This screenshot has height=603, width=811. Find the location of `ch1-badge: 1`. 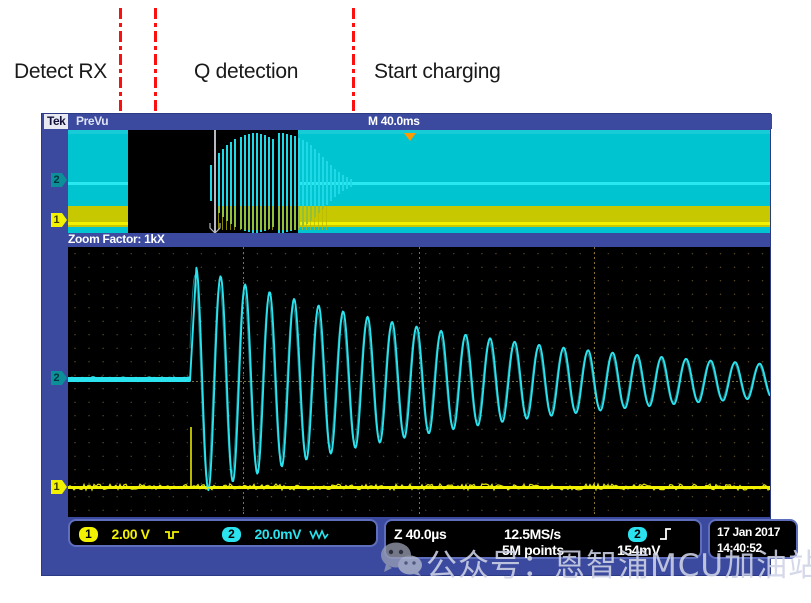

ch1-badge: 1 is located at coordinates (88, 535).